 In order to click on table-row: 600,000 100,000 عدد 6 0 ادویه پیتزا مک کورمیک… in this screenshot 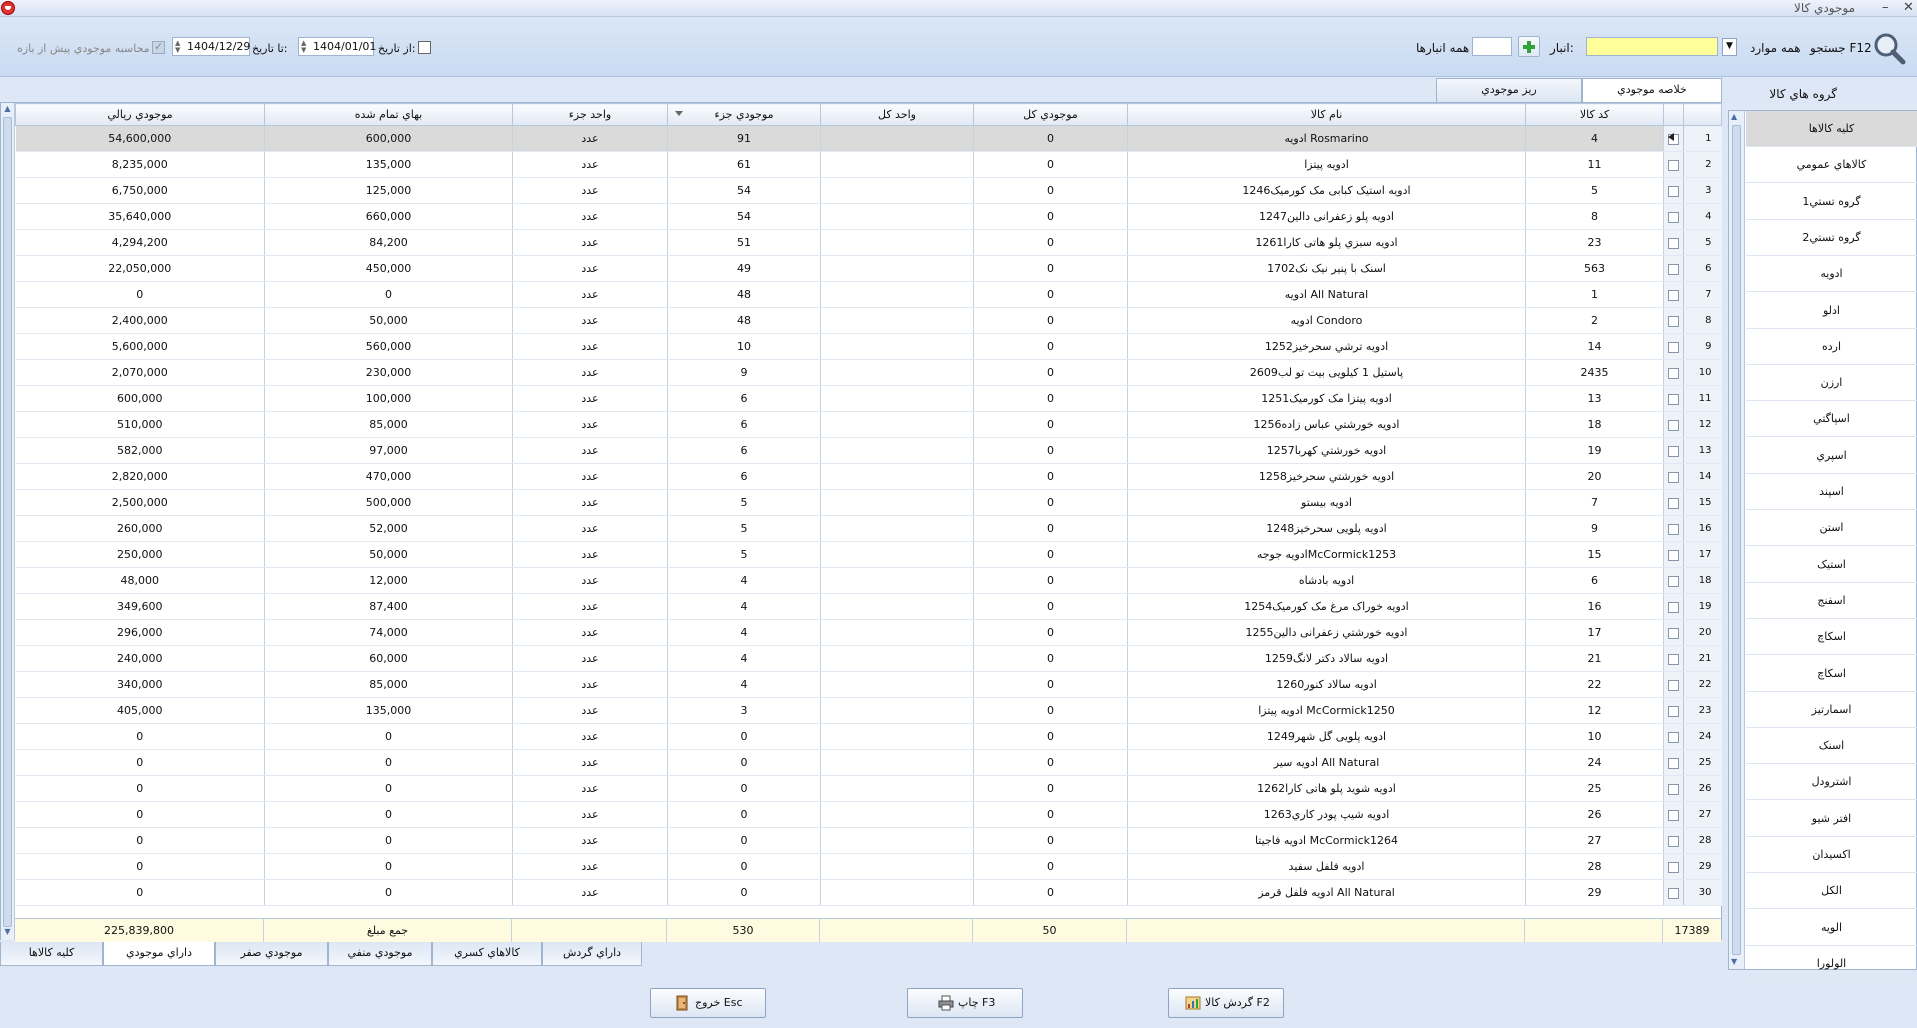, I will do `click(868, 398)`.